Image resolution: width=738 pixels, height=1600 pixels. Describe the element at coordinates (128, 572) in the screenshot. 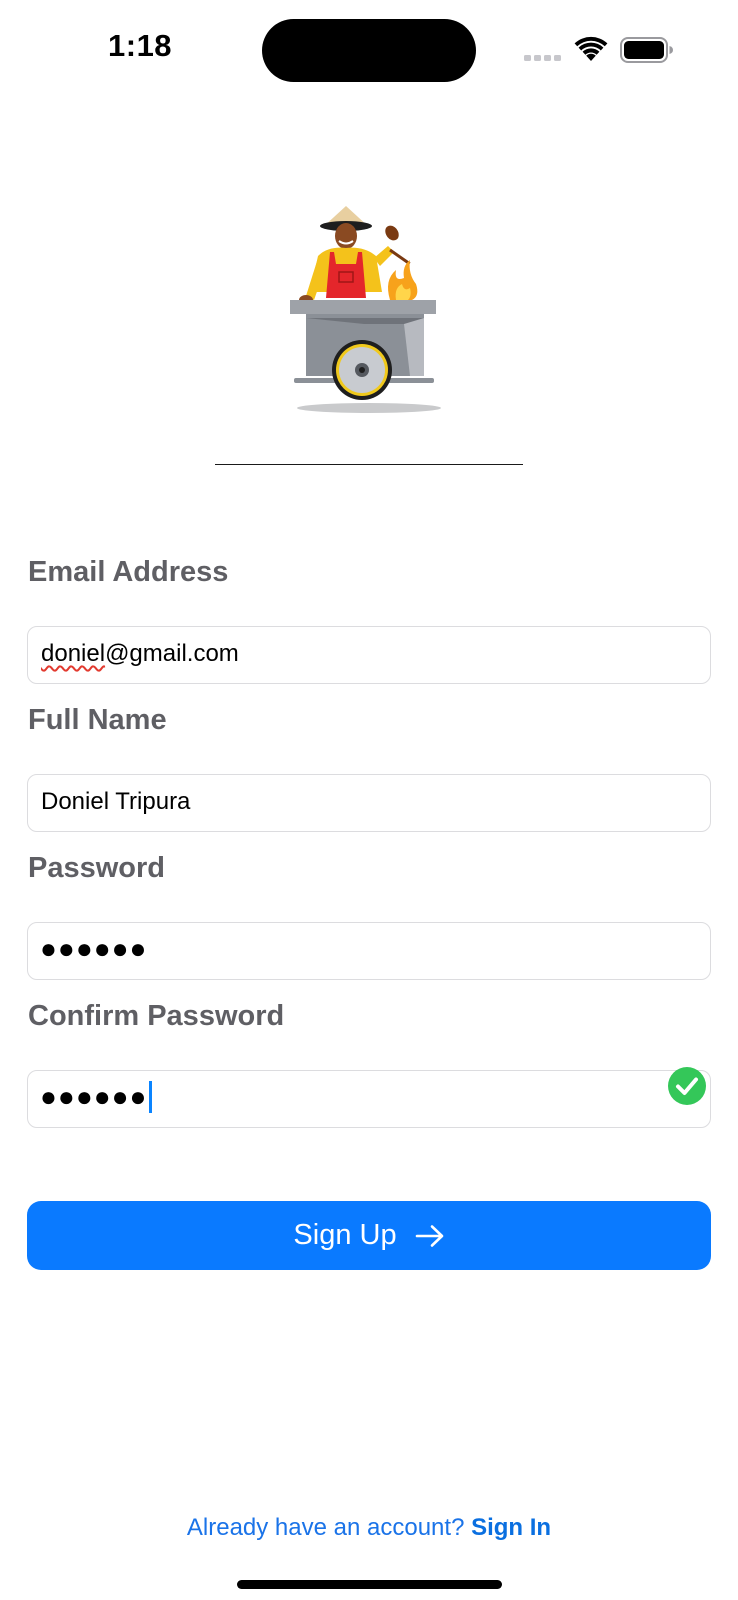

I see `email-label: Email Address` at that location.